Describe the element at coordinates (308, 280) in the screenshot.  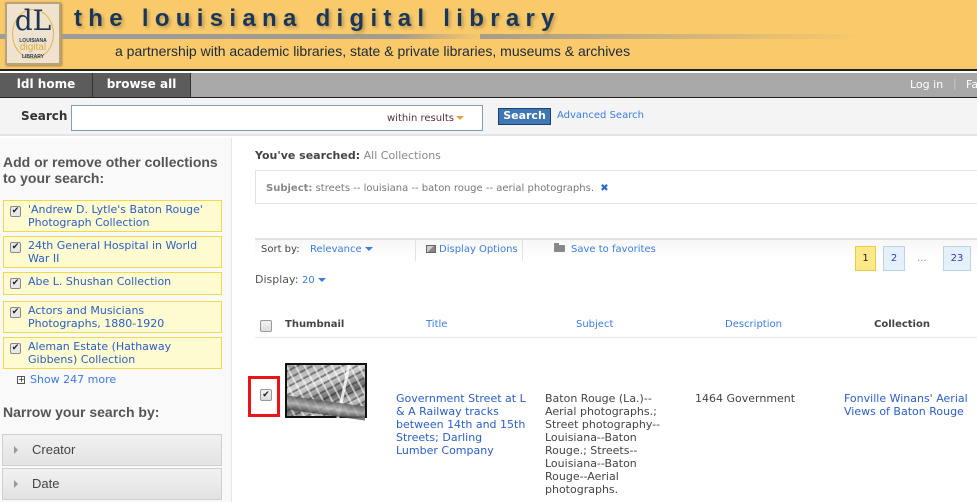
I see `display-count-value: 20` at that location.